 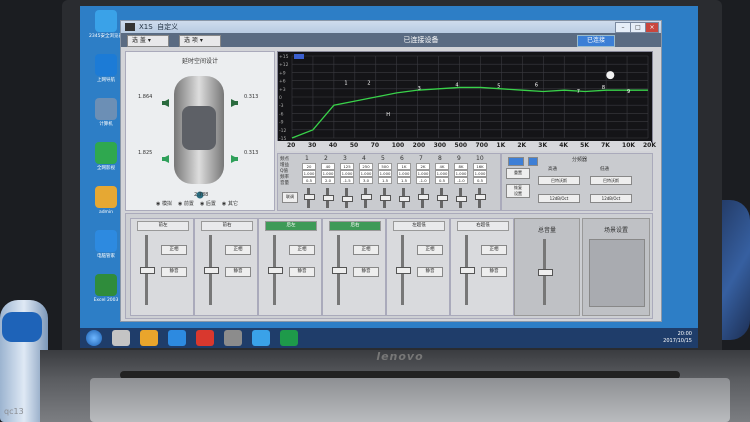 I want to click on menu-options-dropdown: 选 项 ▾, so click(x=200, y=41).